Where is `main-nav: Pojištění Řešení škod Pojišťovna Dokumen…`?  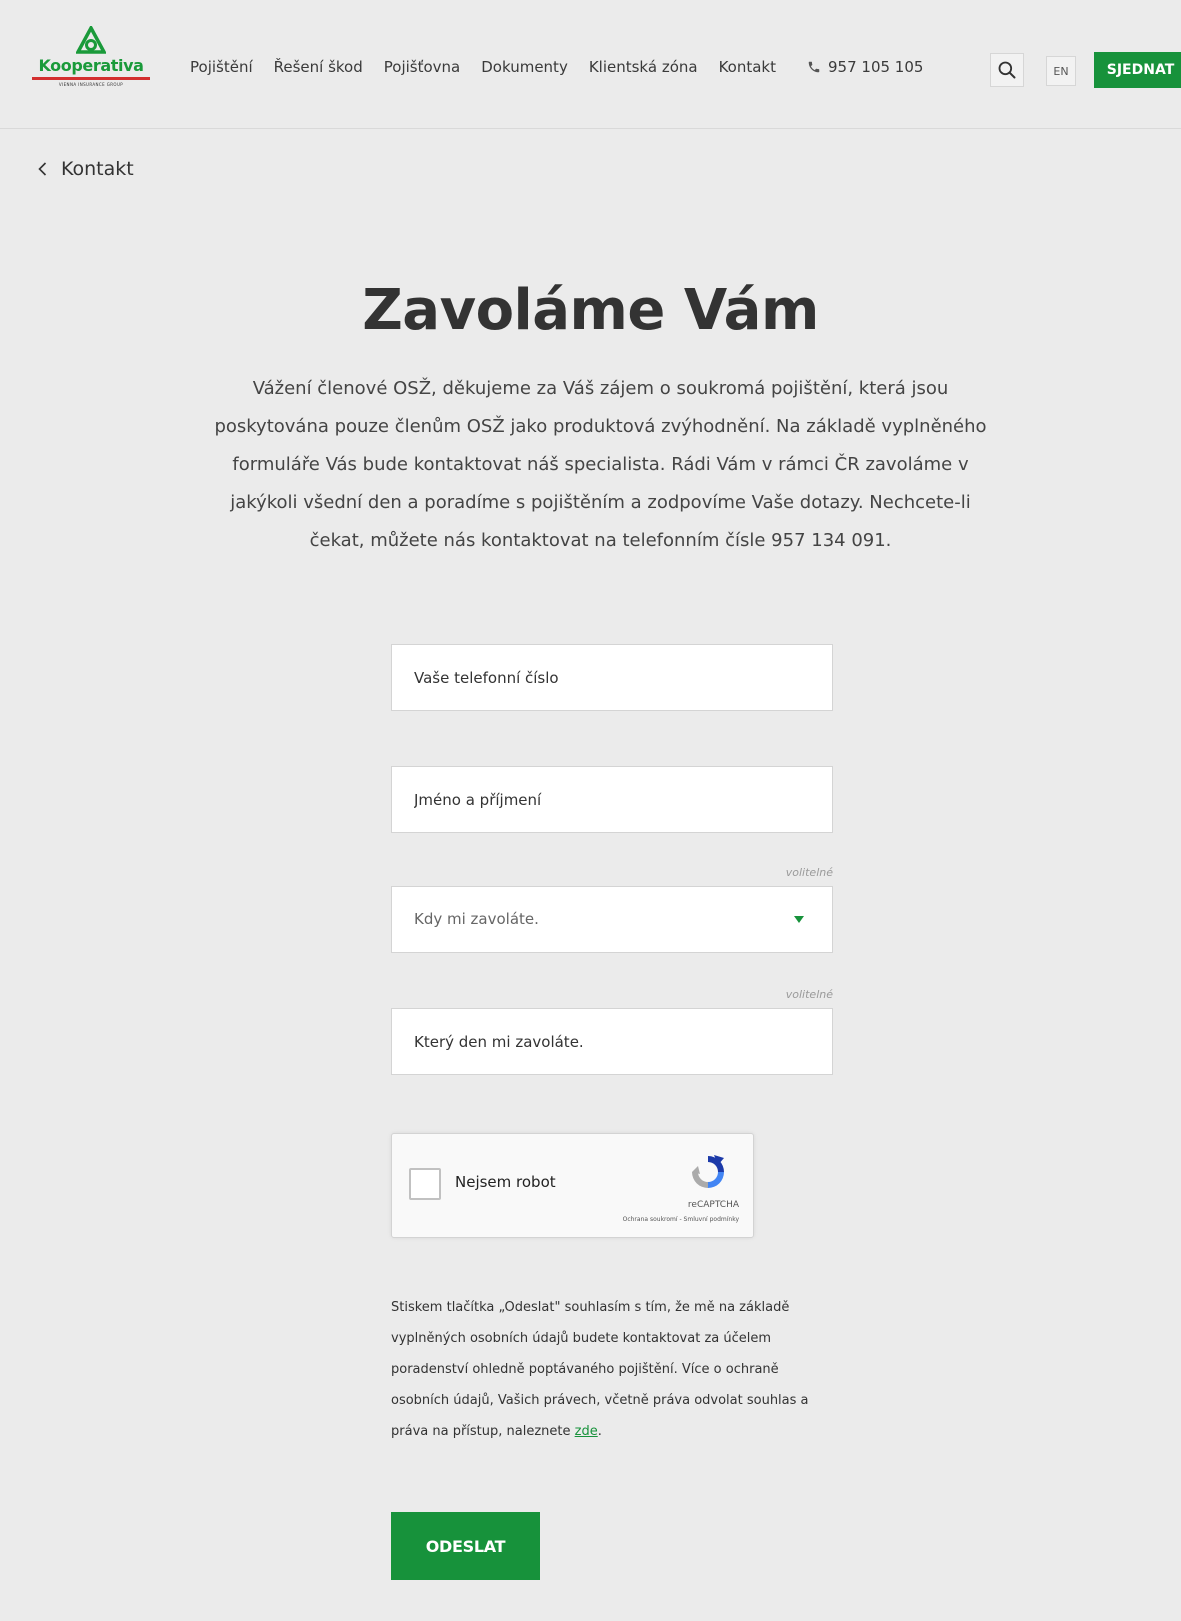 main-nav: Pojištění Řešení škod Pojišťovna Dokumen… is located at coordinates (556, 67).